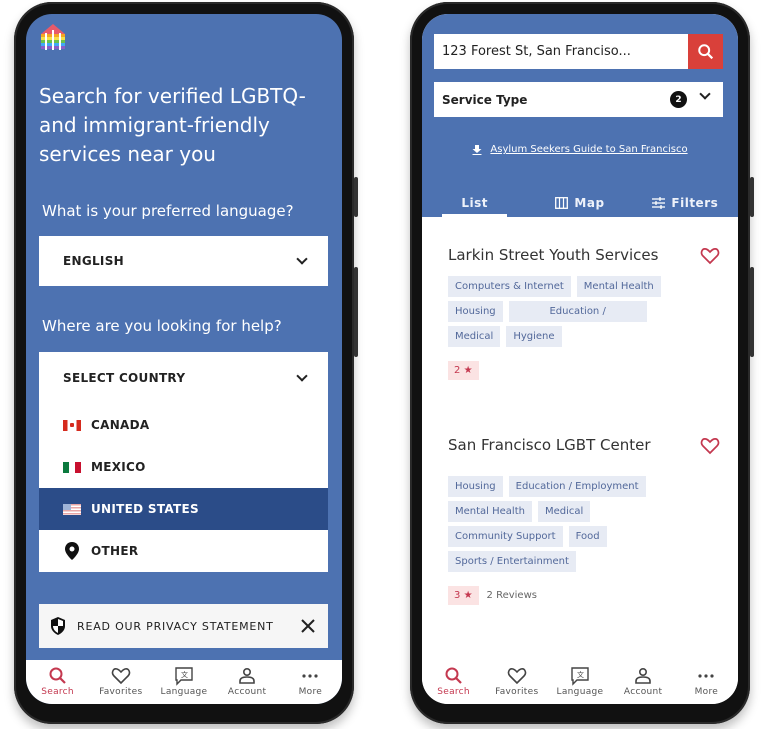  What do you see at coordinates (58, 626) in the screenshot?
I see `shield-icon` at bounding box center [58, 626].